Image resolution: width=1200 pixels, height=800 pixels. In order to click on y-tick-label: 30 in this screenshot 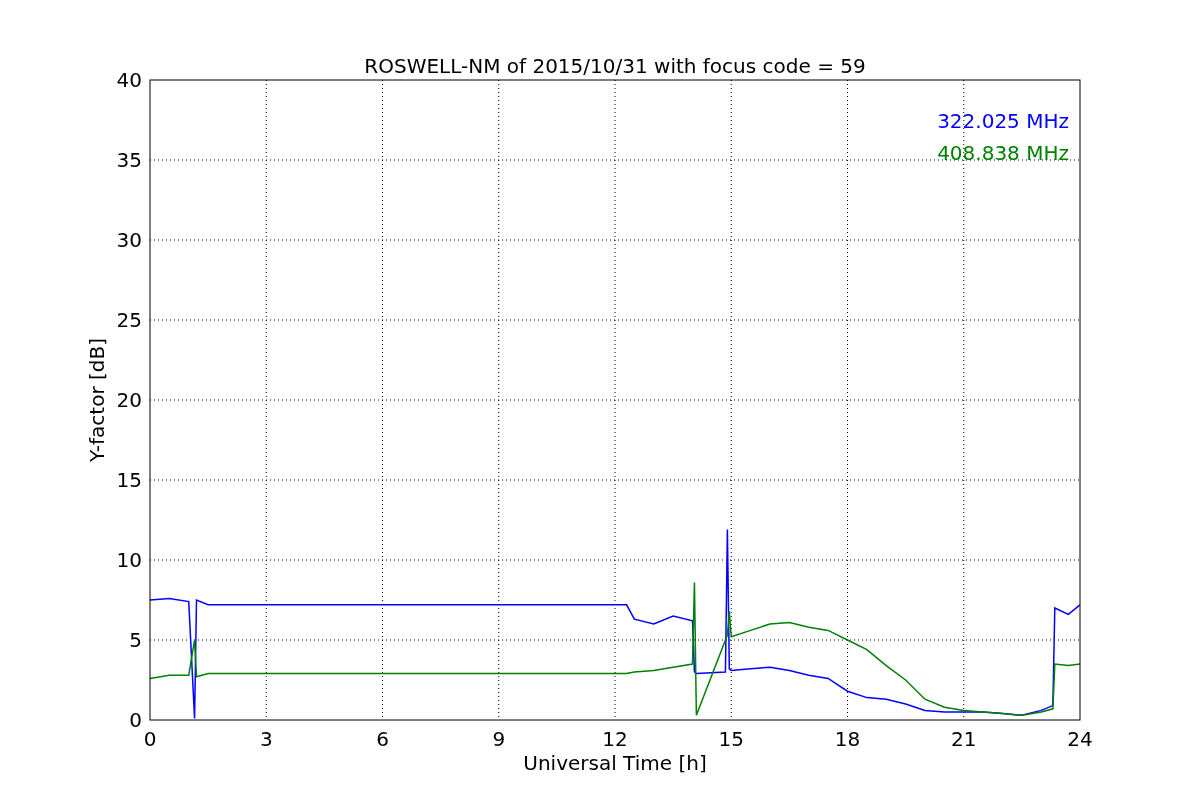, I will do `click(129, 240)`.